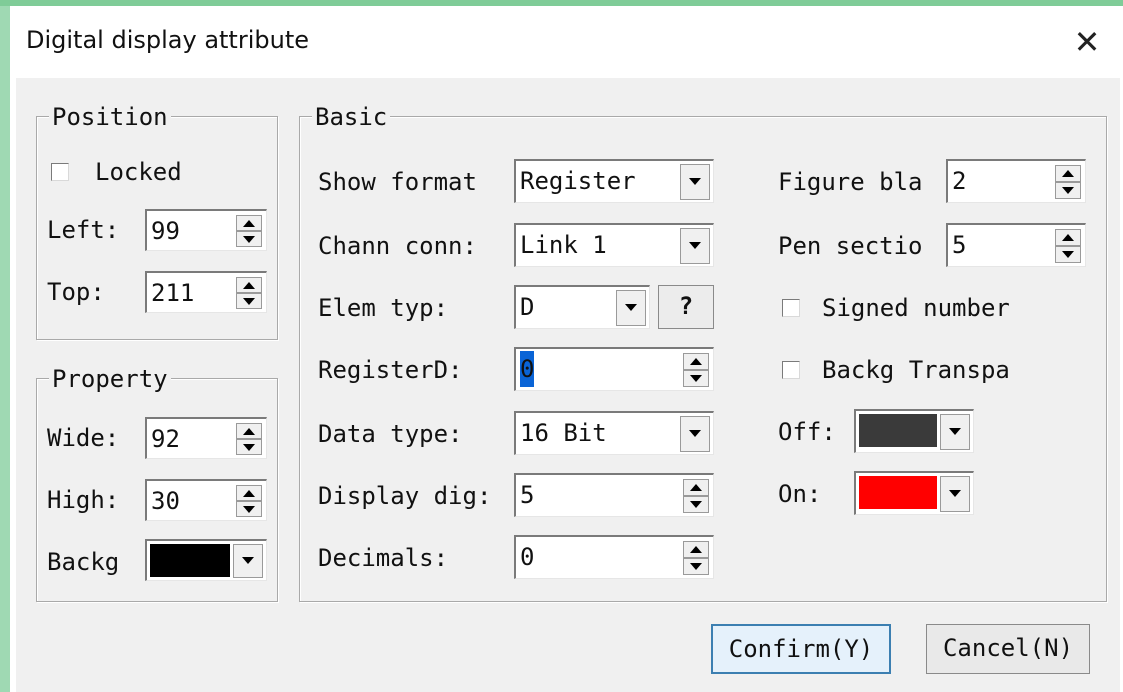  Describe the element at coordinates (383, 558) in the screenshot. I see `decimals-label: Decimals:` at that location.